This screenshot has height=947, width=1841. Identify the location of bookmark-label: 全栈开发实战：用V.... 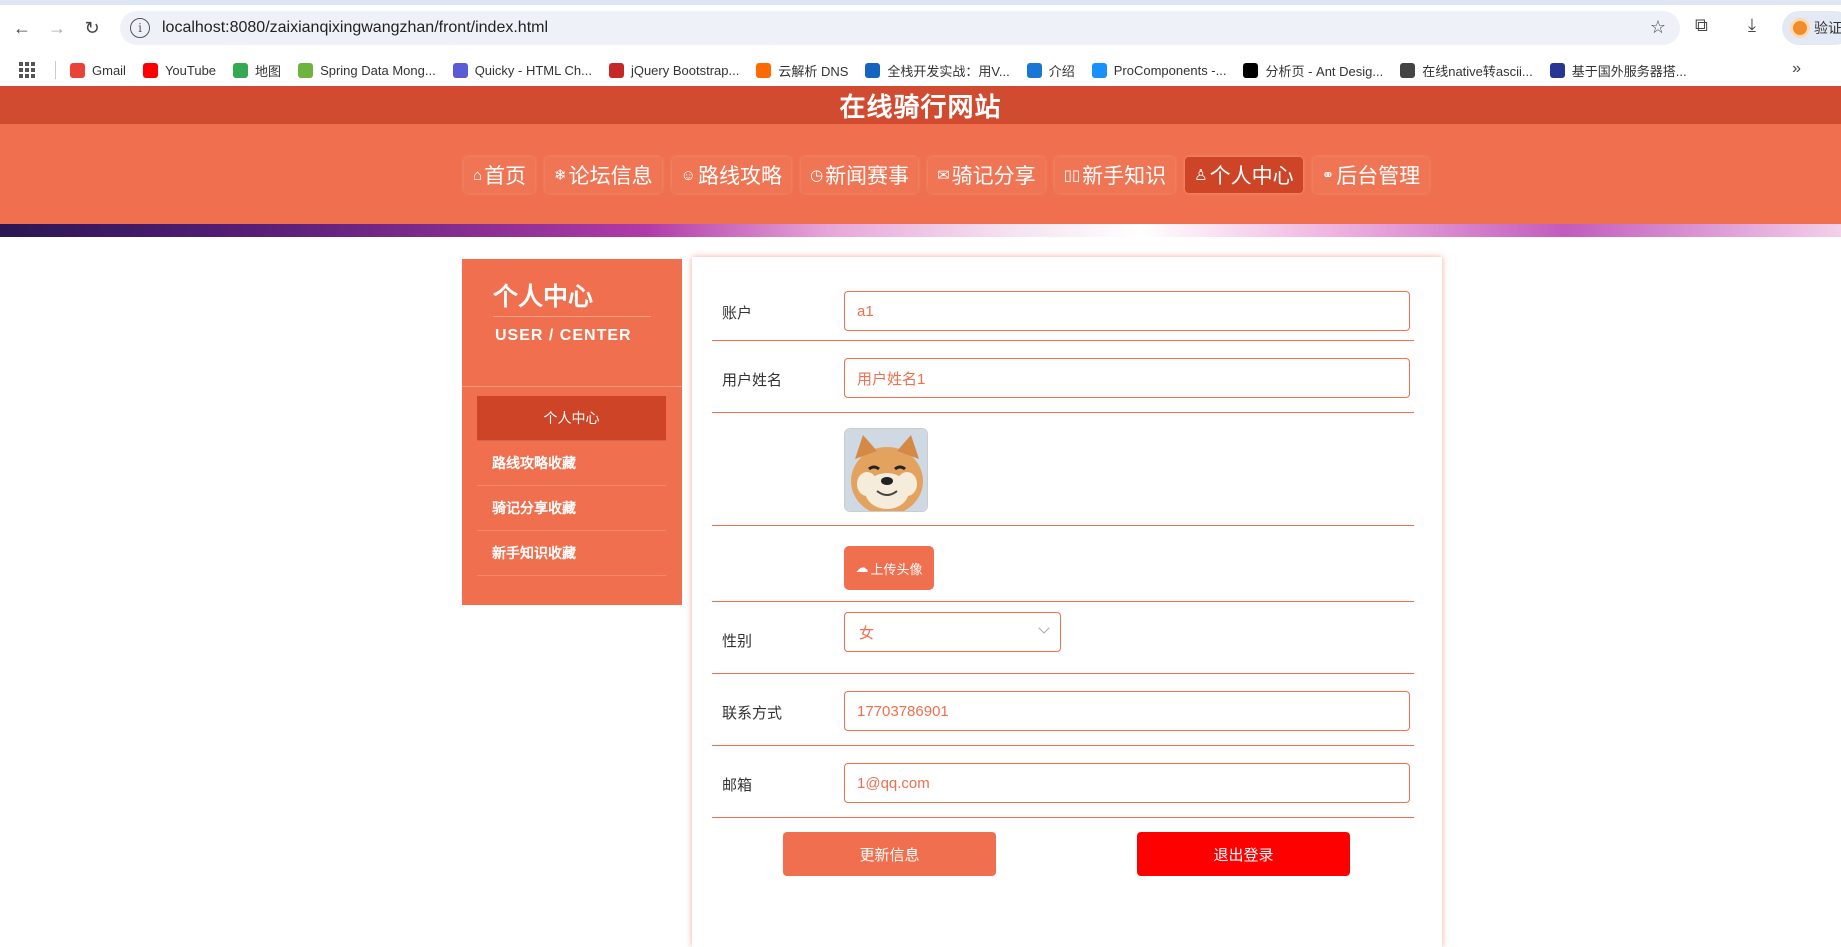
(948, 71).